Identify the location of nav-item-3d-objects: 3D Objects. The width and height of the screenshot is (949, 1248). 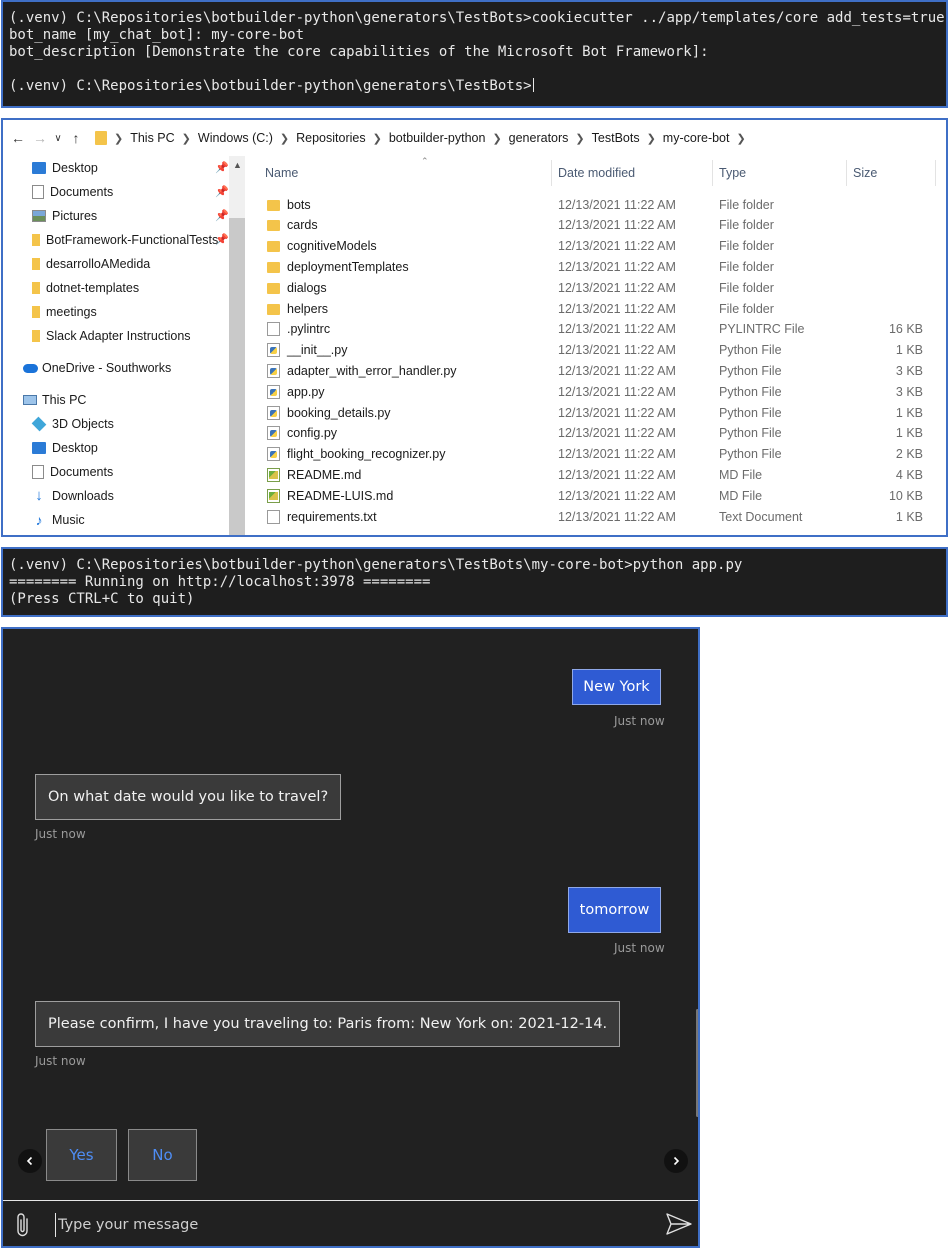
(72, 424).